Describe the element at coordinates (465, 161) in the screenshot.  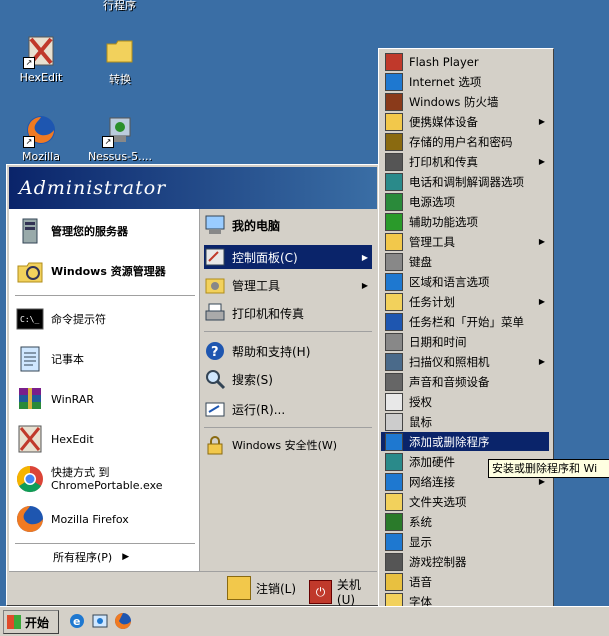
I see `control-panel-item: 打印机和传真 ▶` at that location.